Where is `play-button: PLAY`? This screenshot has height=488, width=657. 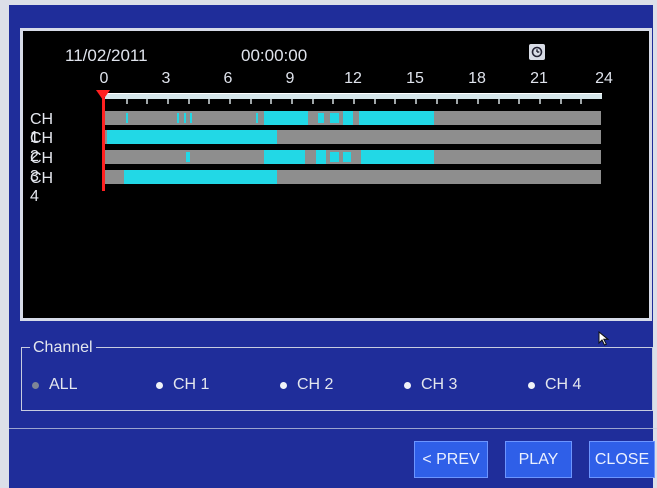
play-button: PLAY is located at coordinates (538, 459).